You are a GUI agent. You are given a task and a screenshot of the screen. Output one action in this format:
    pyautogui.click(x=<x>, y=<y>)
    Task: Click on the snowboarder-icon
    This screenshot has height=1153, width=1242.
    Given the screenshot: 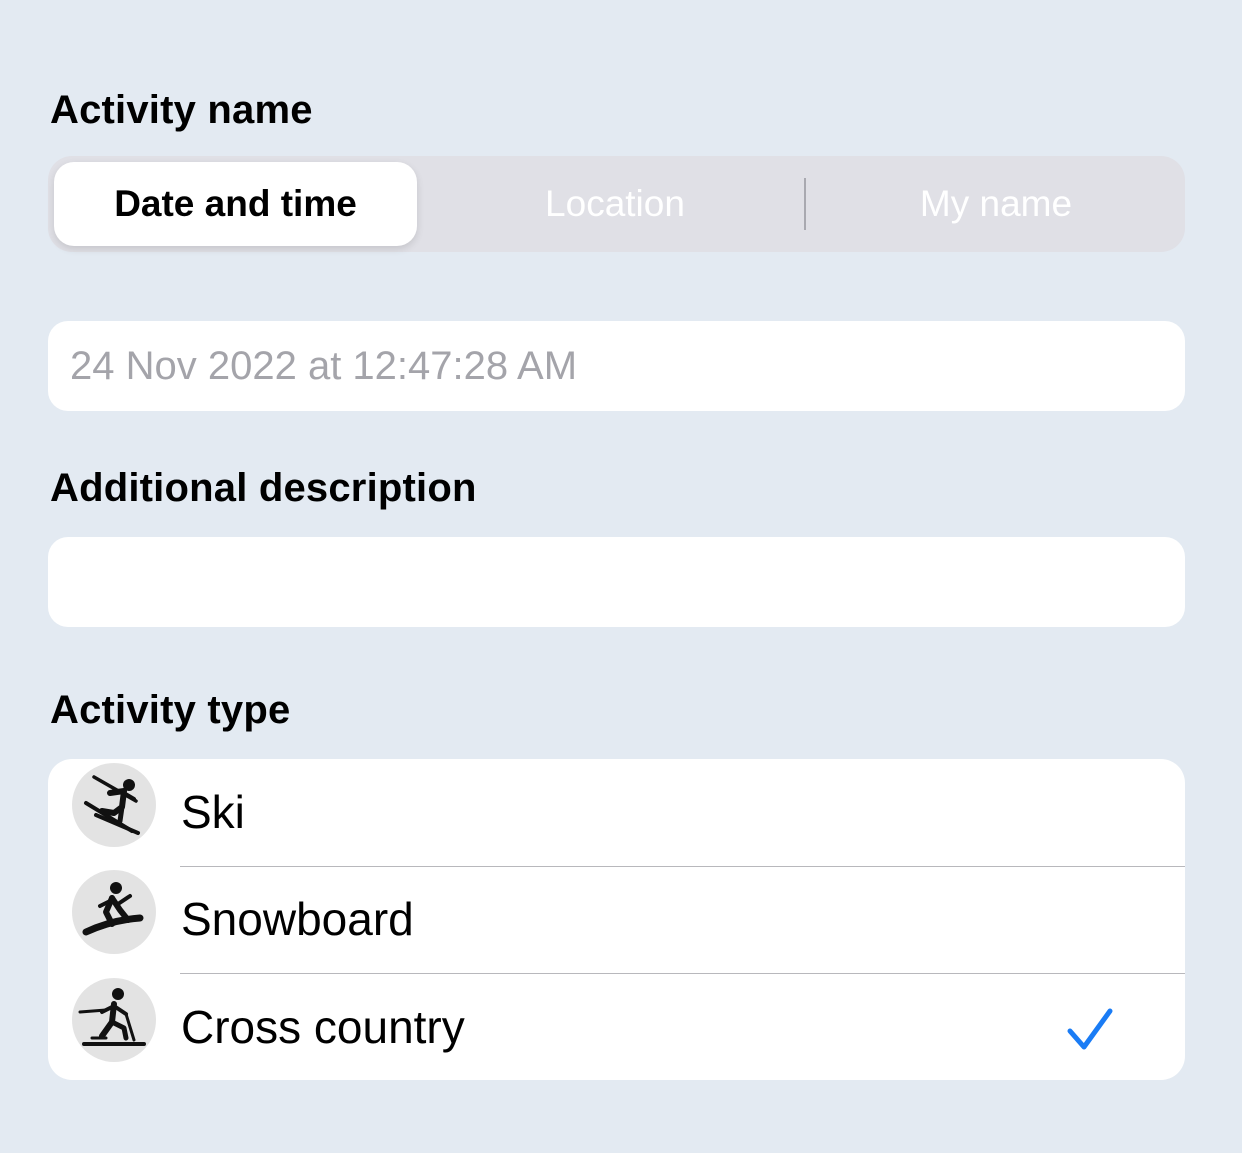 What is the action you would take?
    pyautogui.click(x=114, y=912)
    